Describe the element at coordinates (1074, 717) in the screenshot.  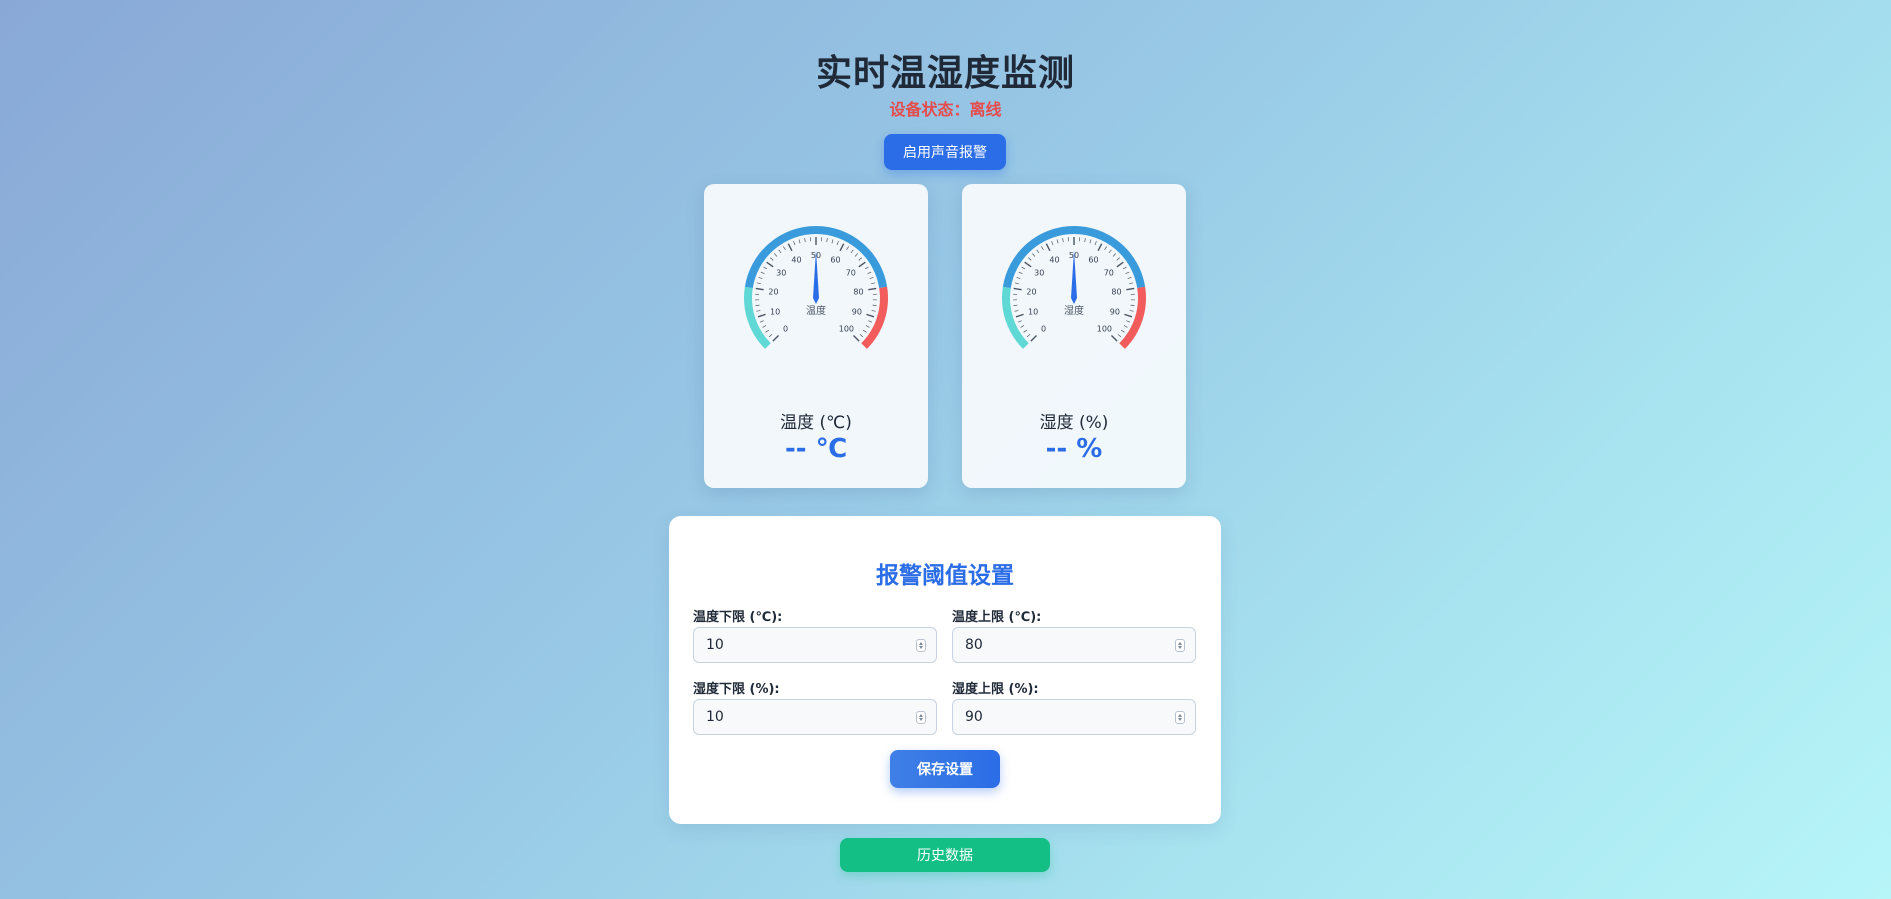
I see `hum-high-input: 90` at that location.